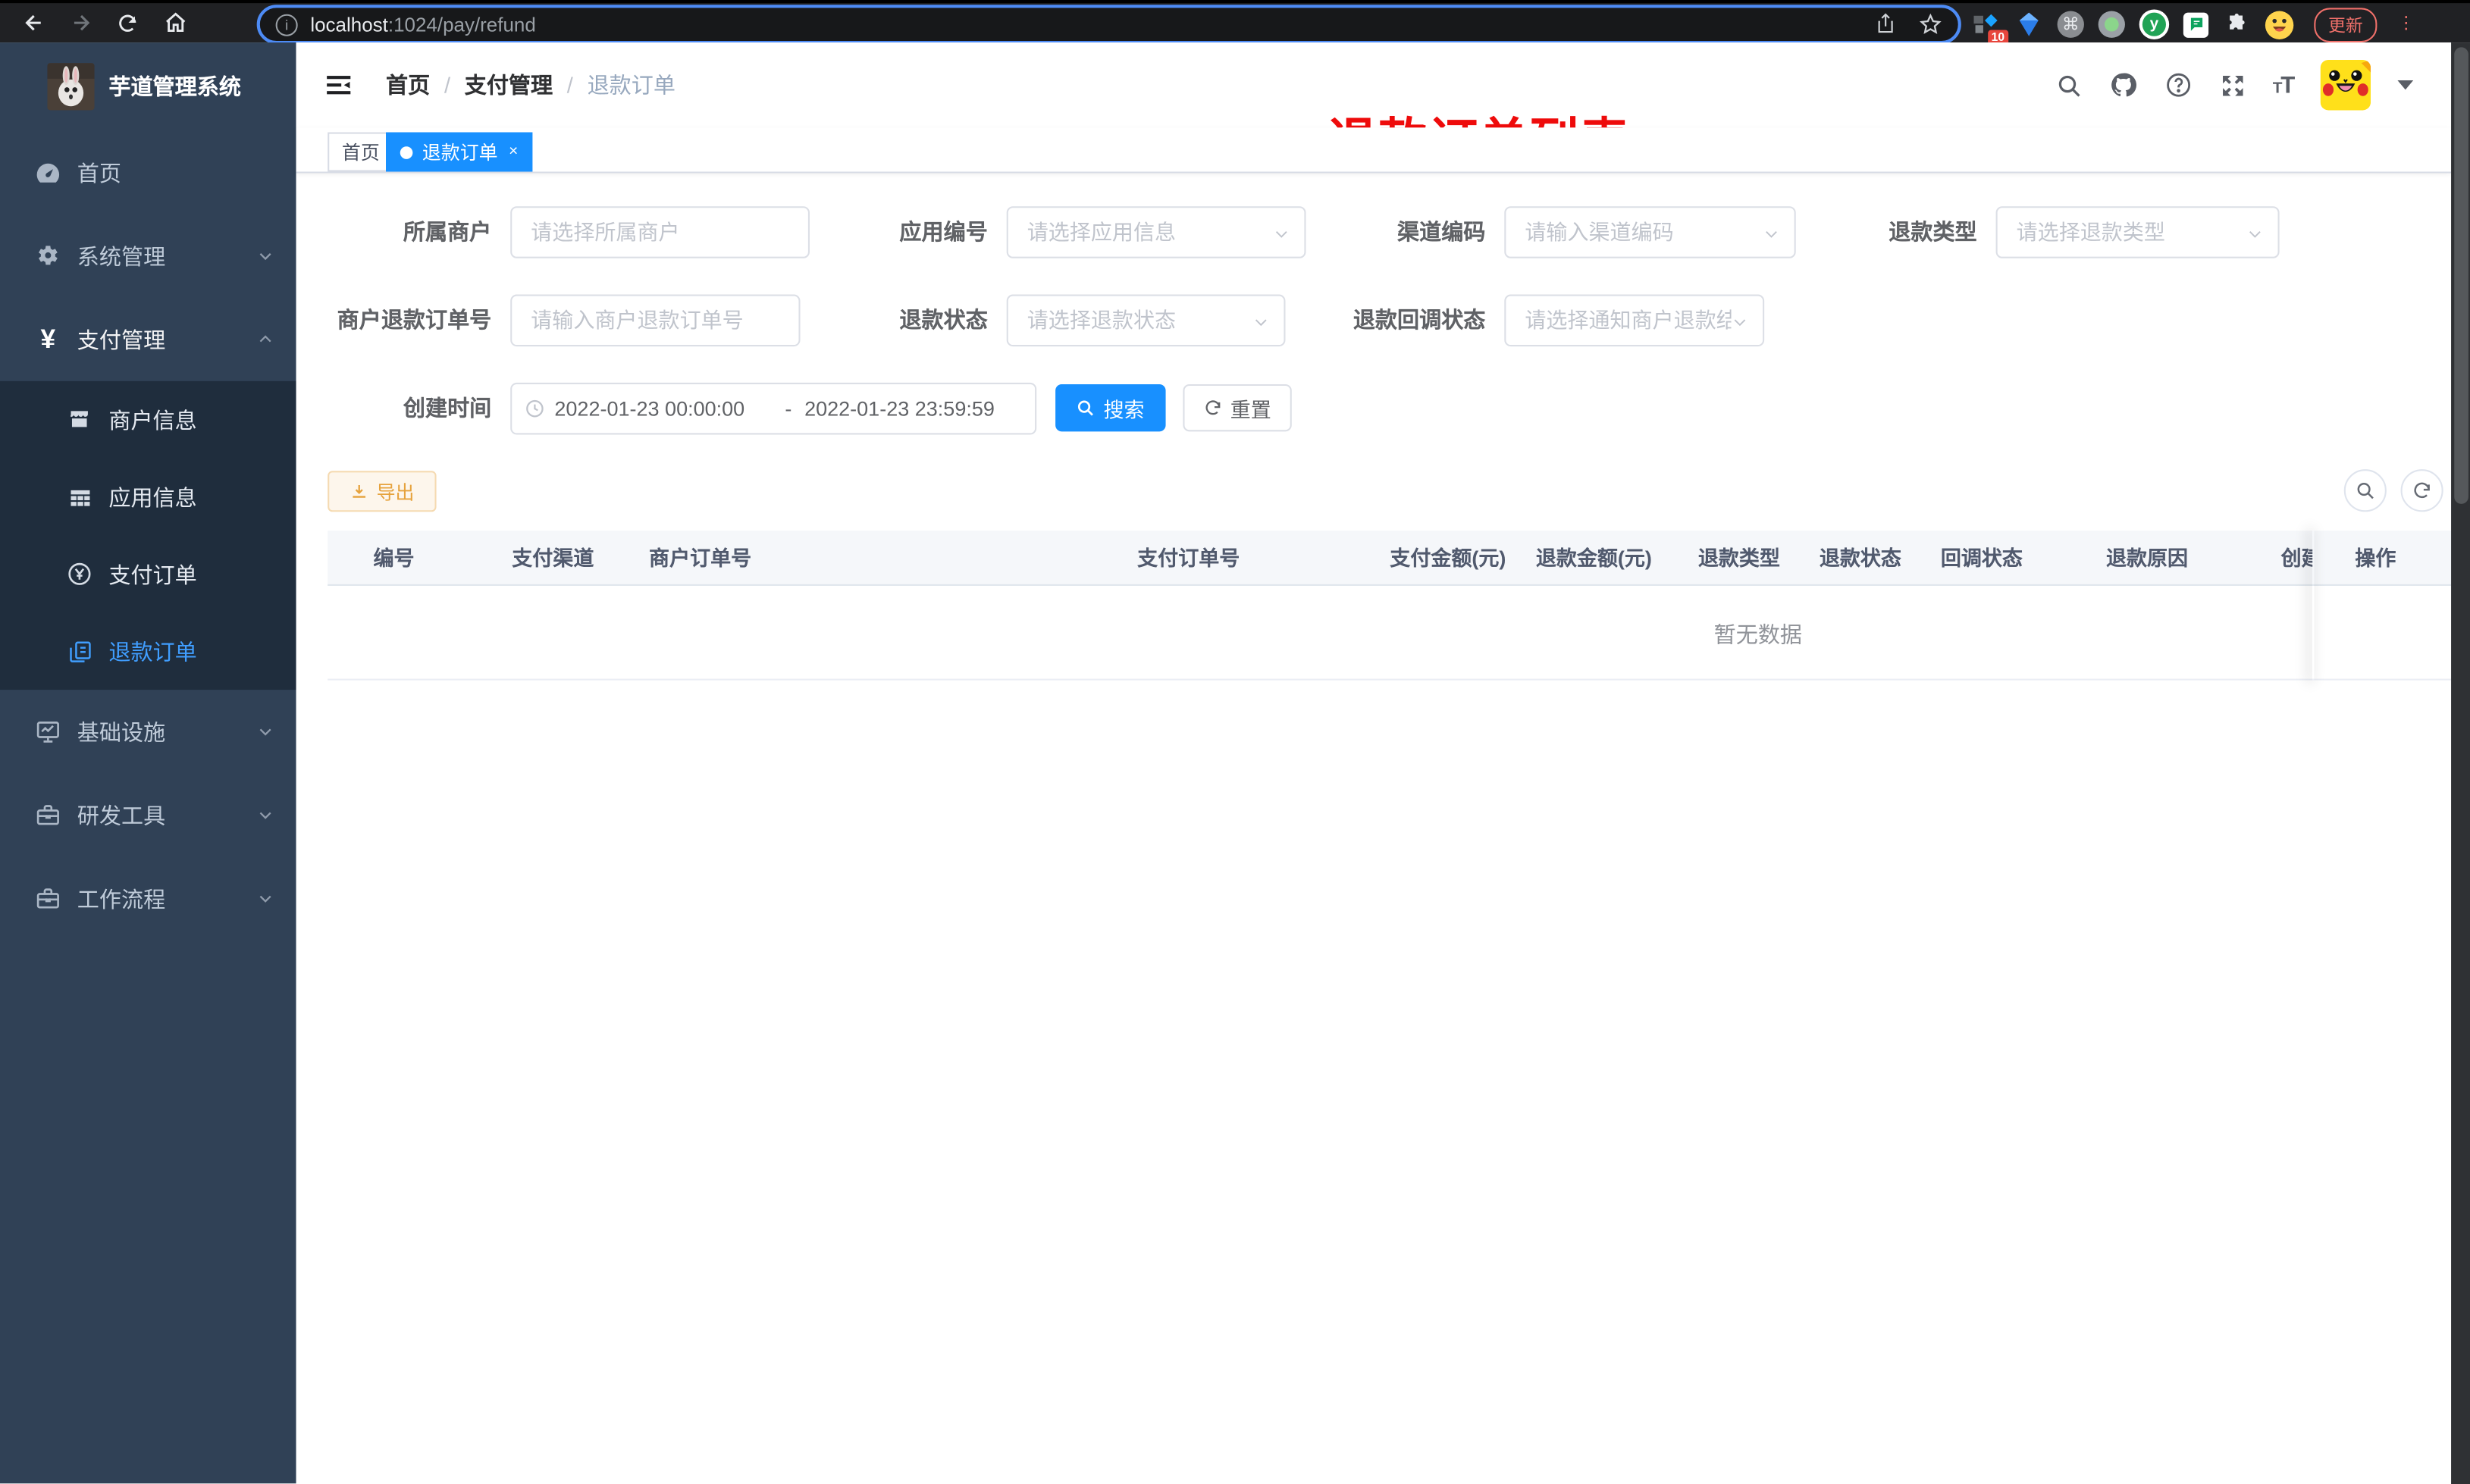 This screenshot has width=2470, height=1484. What do you see at coordinates (148, 339) in the screenshot?
I see `sidebar-item-payment-management: ¥ 支付管理` at bounding box center [148, 339].